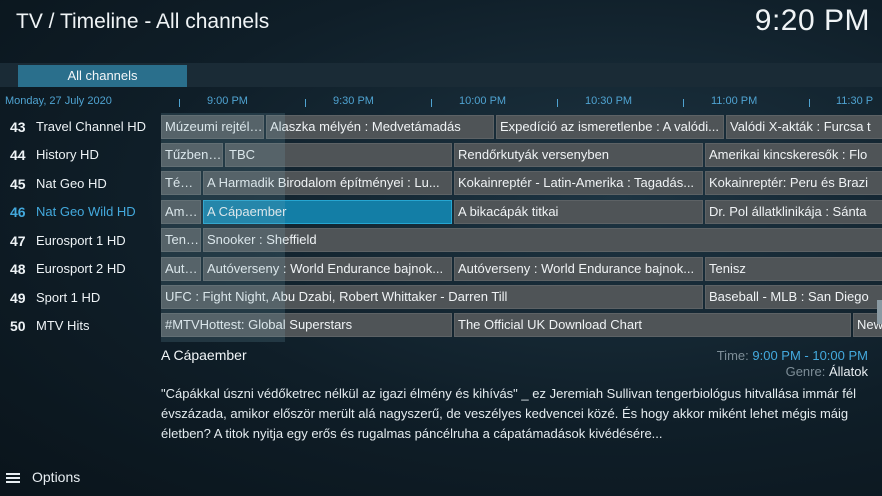 The height and width of the screenshot is (496, 882). What do you see at coordinates (879, 312) in the screenshot?
I see `scrollbar` at bounding box center [879, 312].